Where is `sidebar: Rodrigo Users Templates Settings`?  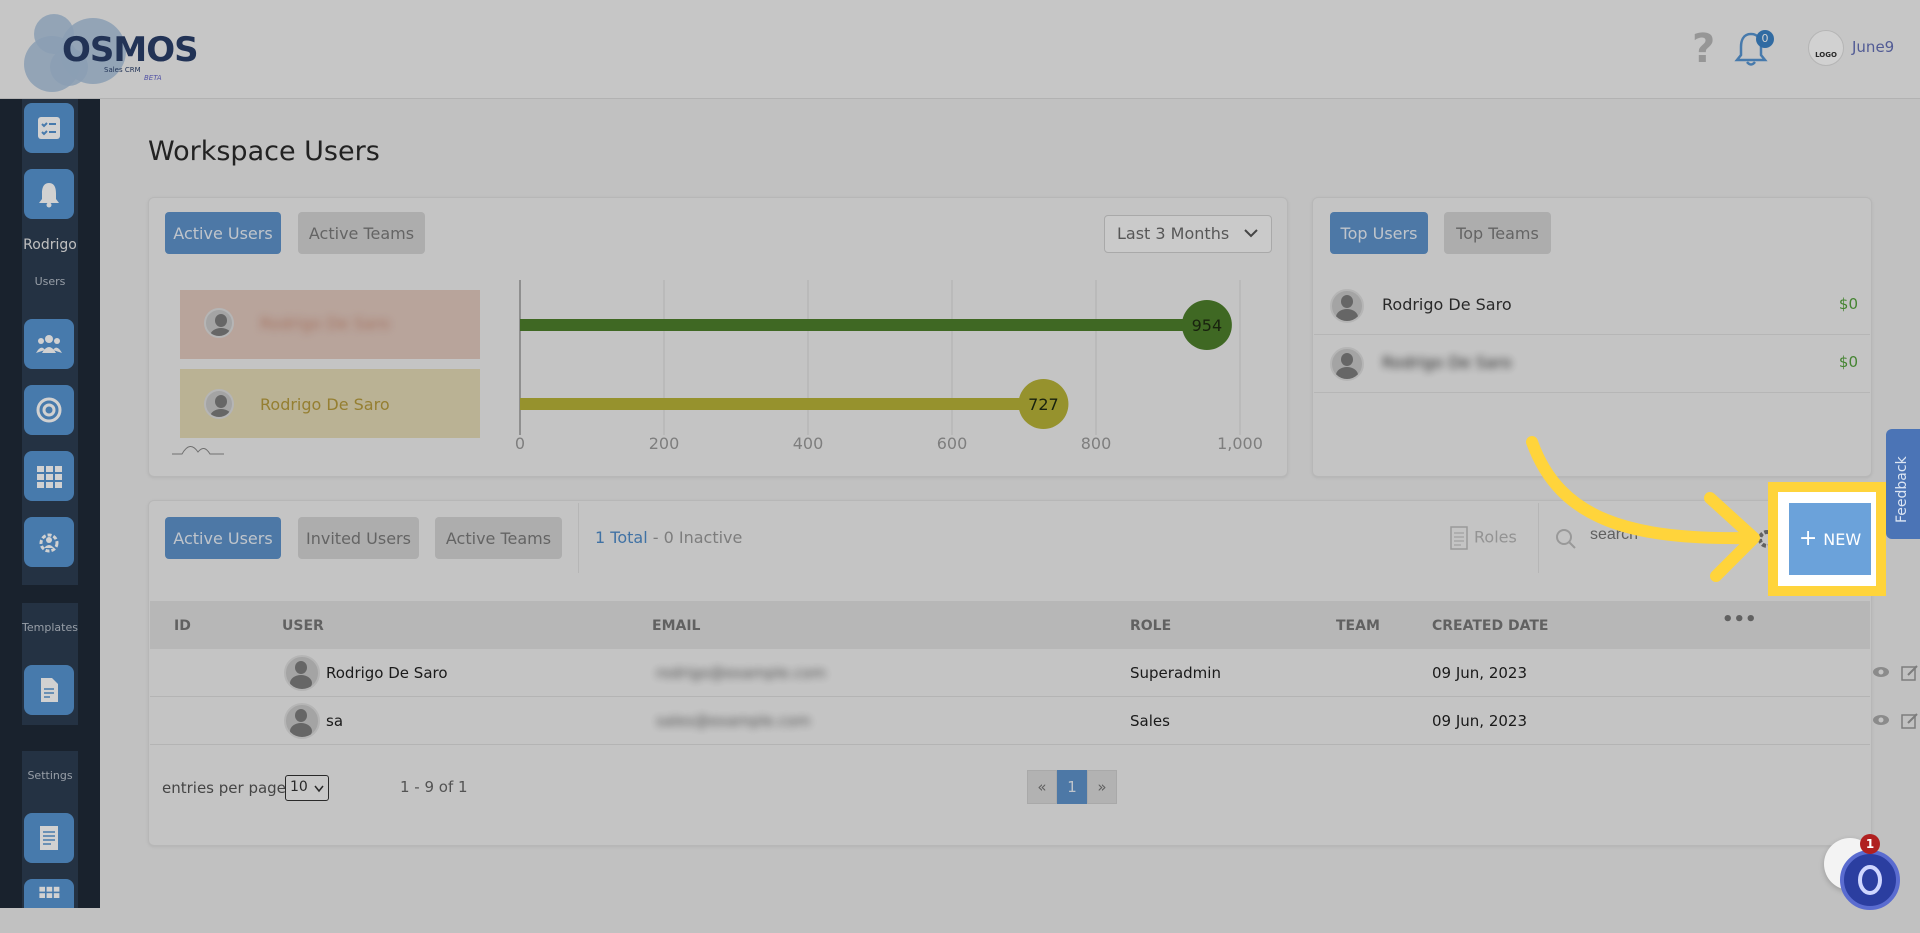 sidebar: Rodrigo Users Templates Settings is located at coordinates (50, 505).